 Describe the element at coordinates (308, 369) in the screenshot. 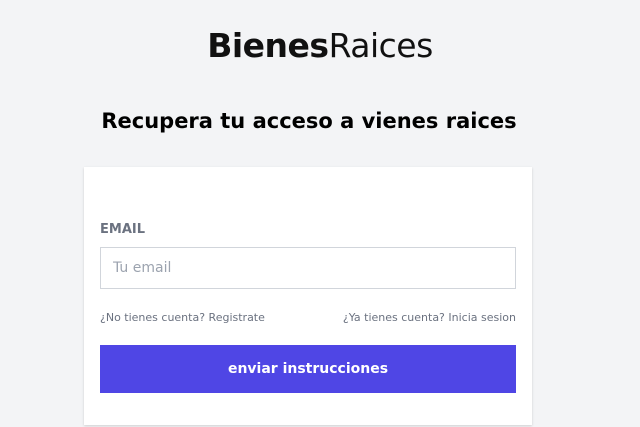

I see `send-instructions-button: enviar instrucciones` at that location.